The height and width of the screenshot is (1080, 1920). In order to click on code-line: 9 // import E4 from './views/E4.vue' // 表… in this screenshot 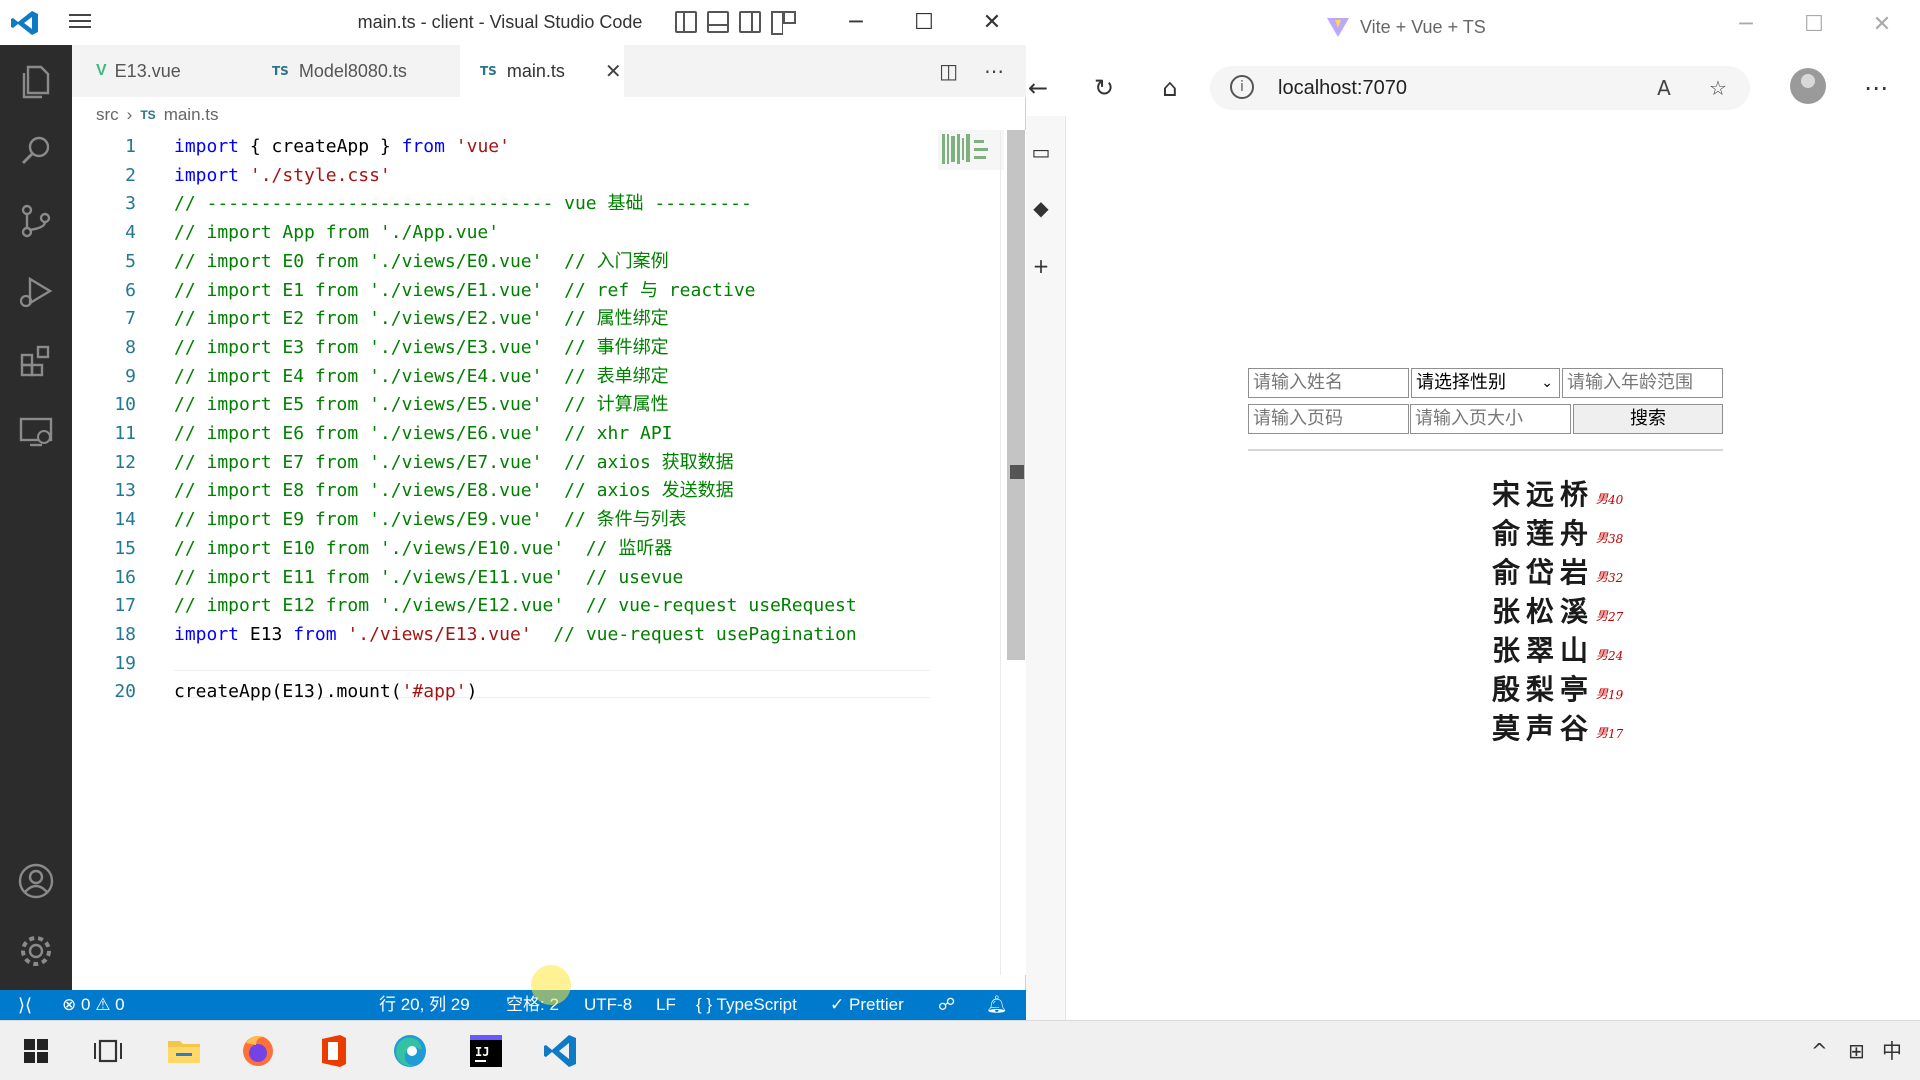, I will do `click(502, 377)`.